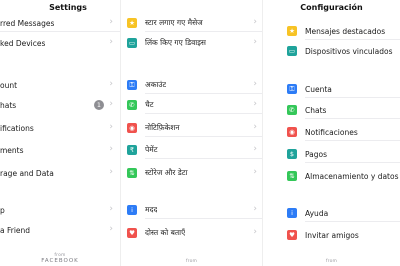 This screenshot has width=400, height=266. Describe the element at coordinates (23, 43) in the screenshot. I see `row-label: ked Devices` at that location.